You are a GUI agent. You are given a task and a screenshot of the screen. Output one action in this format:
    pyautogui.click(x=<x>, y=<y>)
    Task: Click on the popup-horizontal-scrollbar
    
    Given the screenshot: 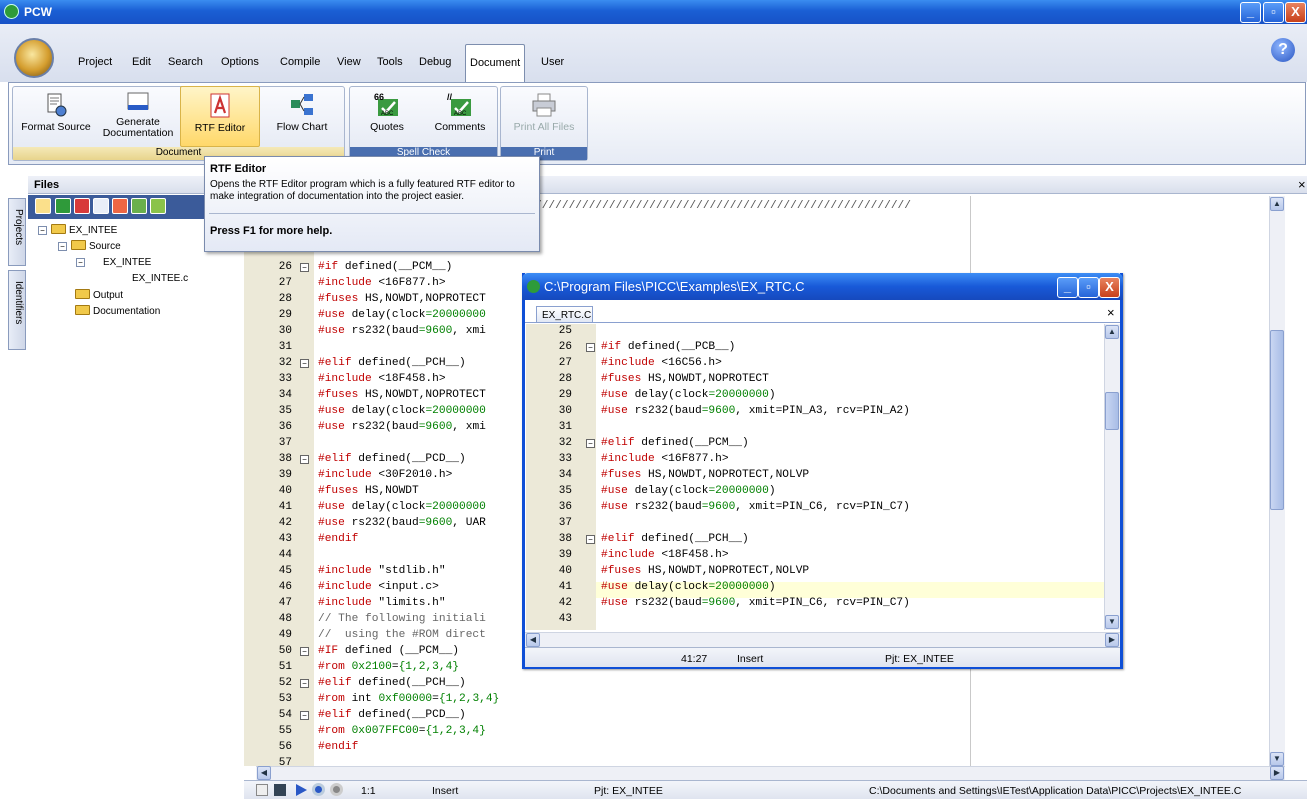 What is the action you would take?
    pyautogui.click(x=822, y=639)
    